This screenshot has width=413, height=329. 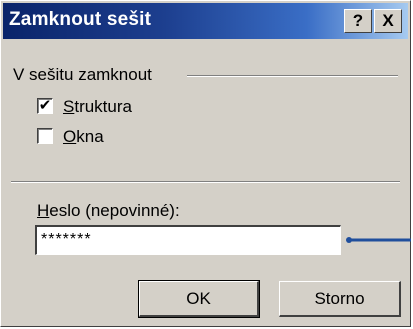 I want to click on windows-checkbox, so click(x=45, y=136).